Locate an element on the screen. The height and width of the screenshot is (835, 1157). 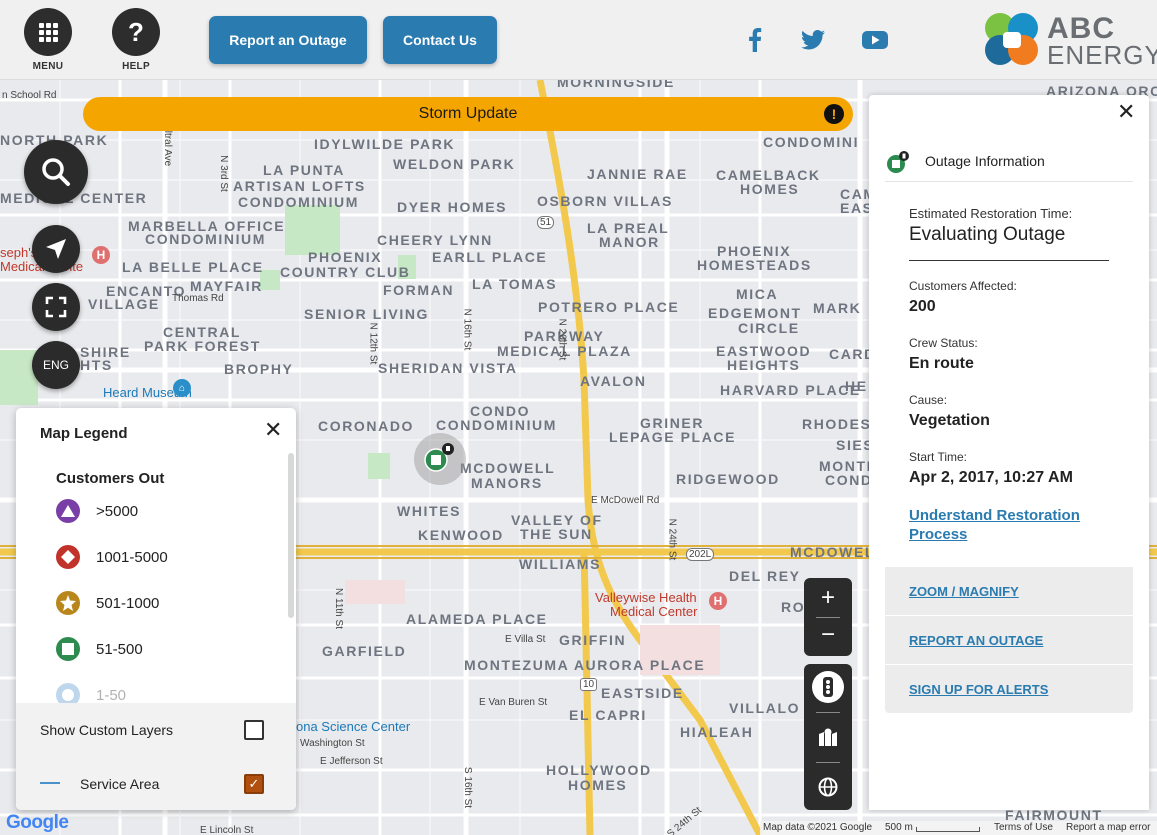
legend-title: Map Legend is located at coordinates (84, 433).